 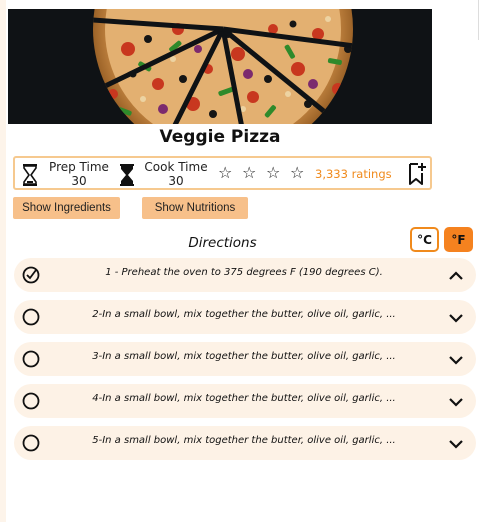 What do you see at coordinates (220, 137) in the screenshot?
I see `recipe-title: Veggie Pizza` at bounding box center [220, 137].